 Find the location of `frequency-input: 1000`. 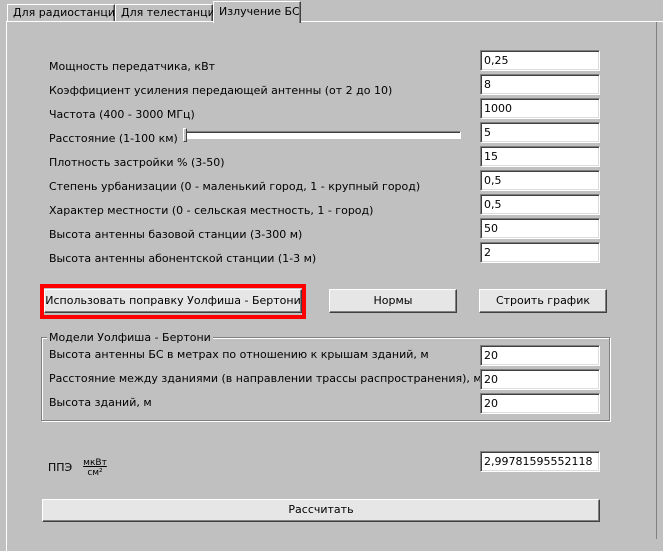

frequency-input: 1000 is located at coordinates (540, 108).